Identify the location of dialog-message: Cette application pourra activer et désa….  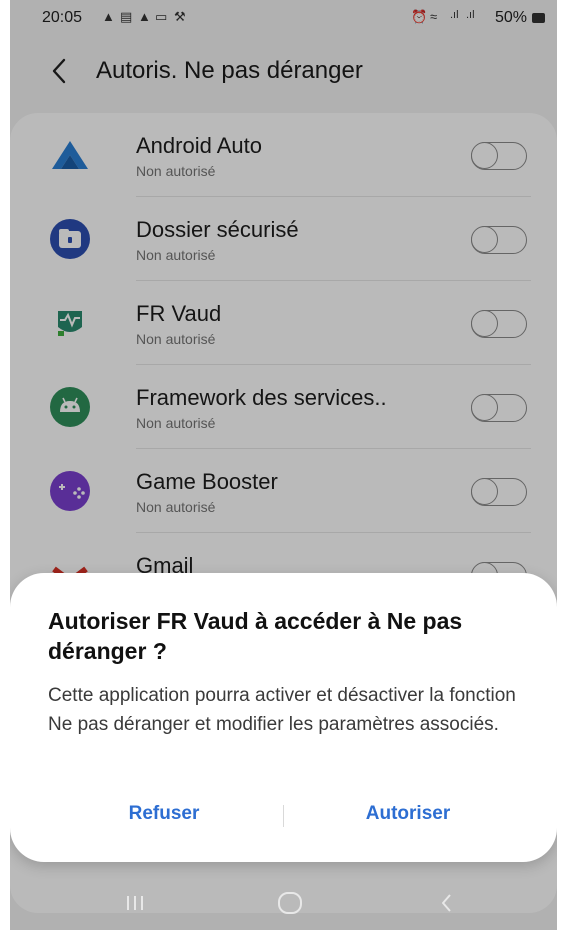
(282, 710).